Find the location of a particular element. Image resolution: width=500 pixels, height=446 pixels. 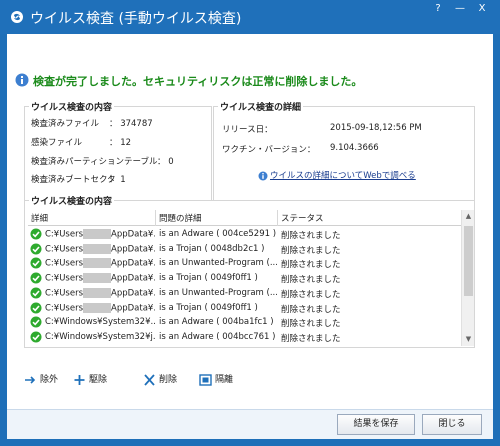

scroll-up-arrow-icon: ▲ is located at coordinates (468, 216).